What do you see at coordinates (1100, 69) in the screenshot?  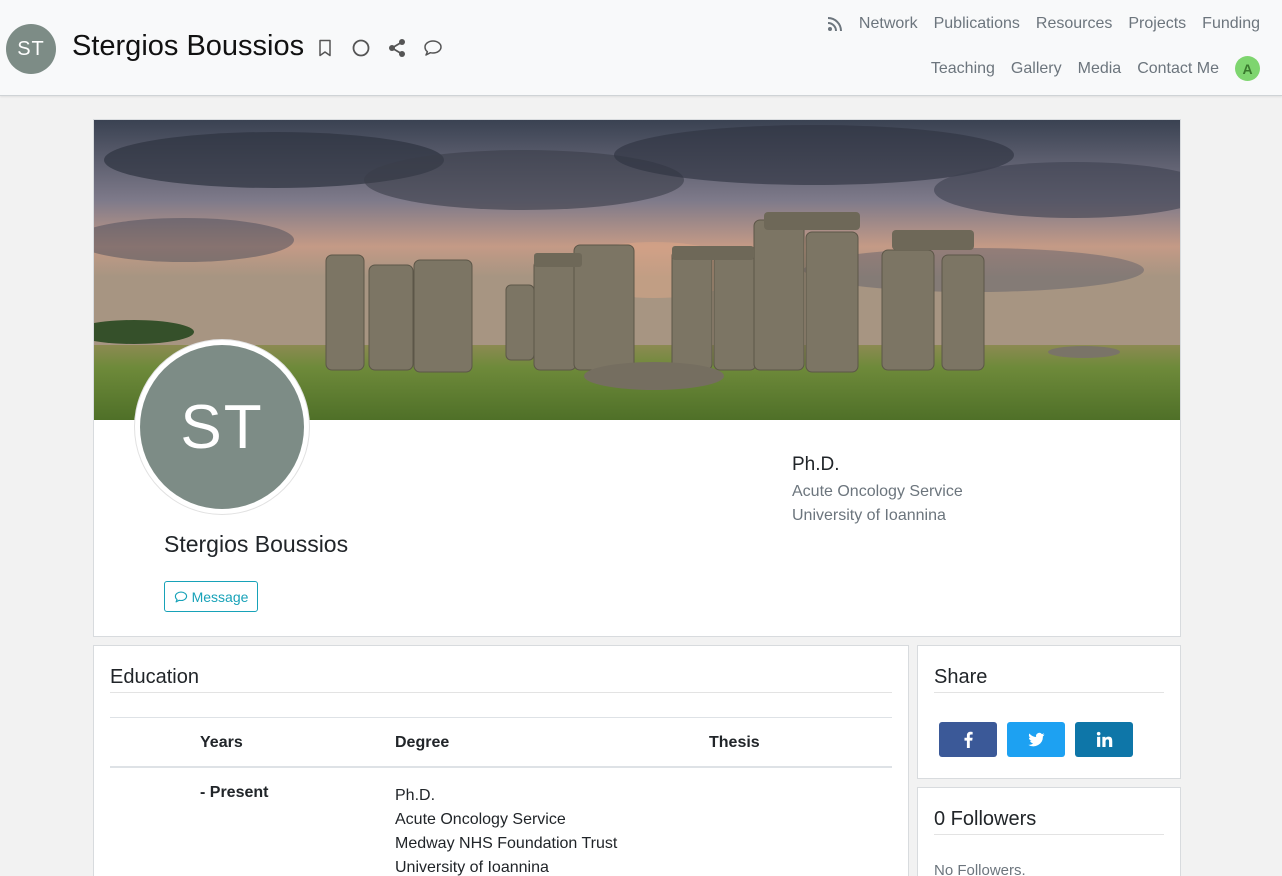 I see `nav-media: Media` at bounding box center [1100, 69].